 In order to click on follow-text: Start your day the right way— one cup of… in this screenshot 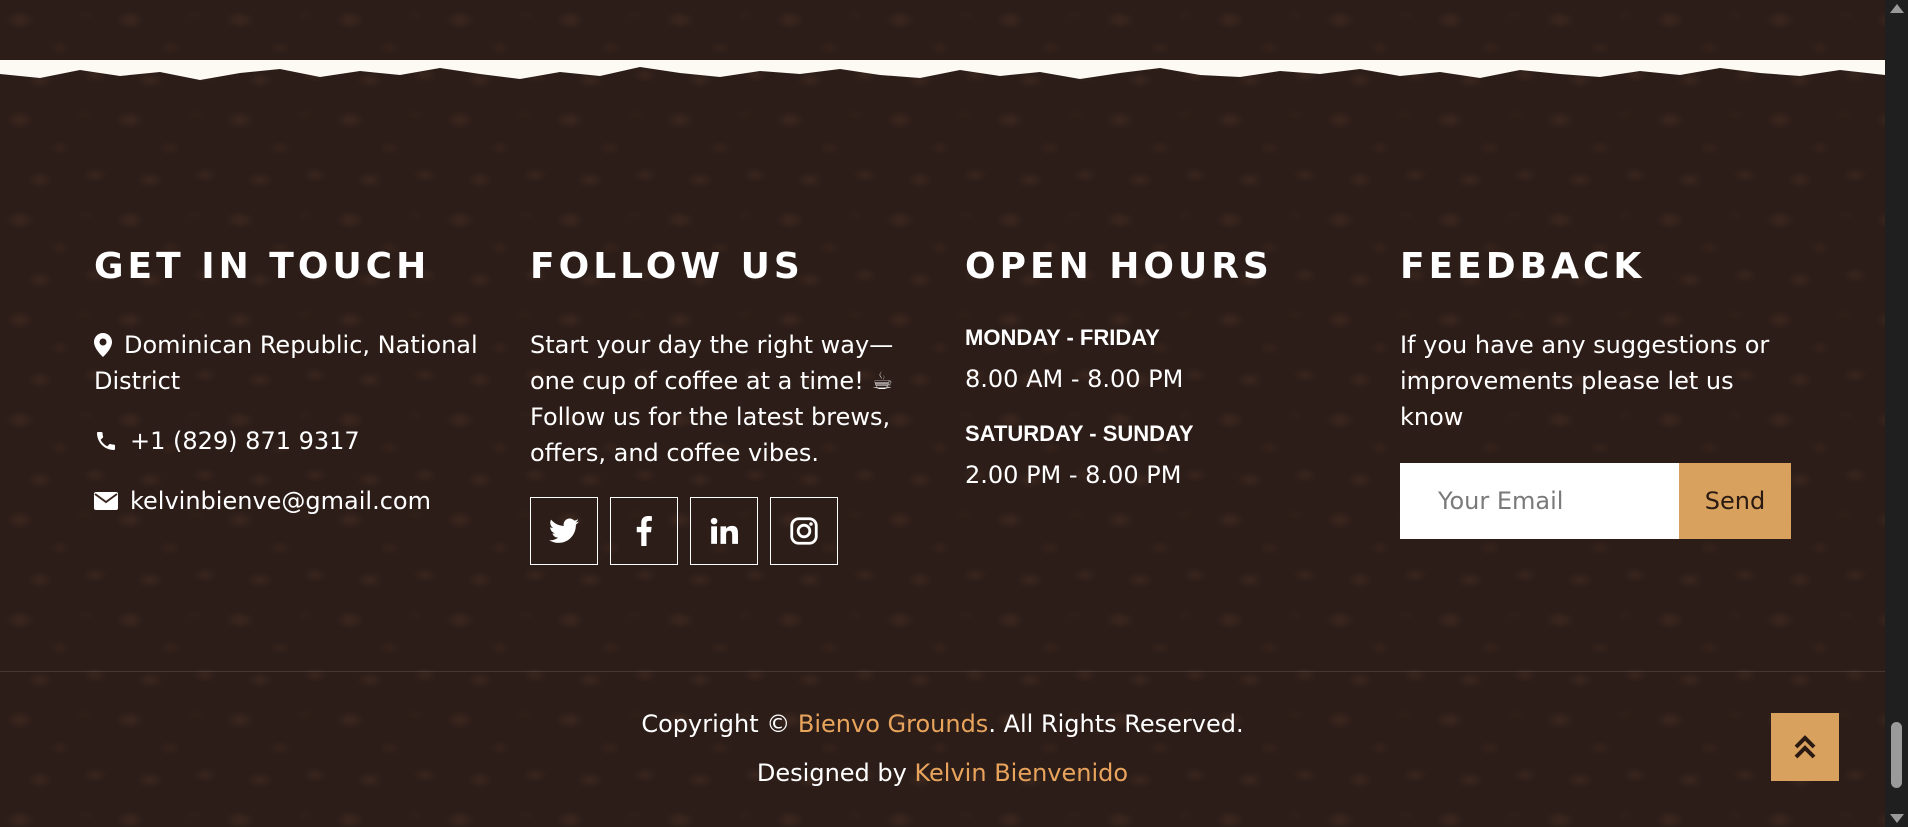, I will do `click(712, 399)`.